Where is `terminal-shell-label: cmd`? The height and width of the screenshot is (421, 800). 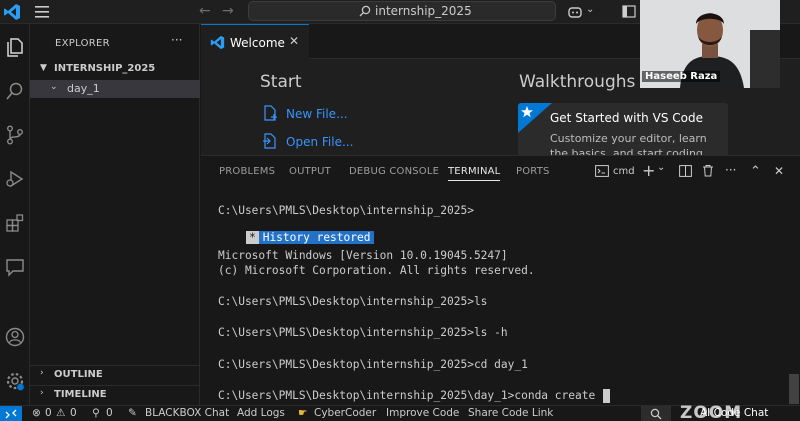 terminal-shell-label: cmd is located at coordinates (624, 171).